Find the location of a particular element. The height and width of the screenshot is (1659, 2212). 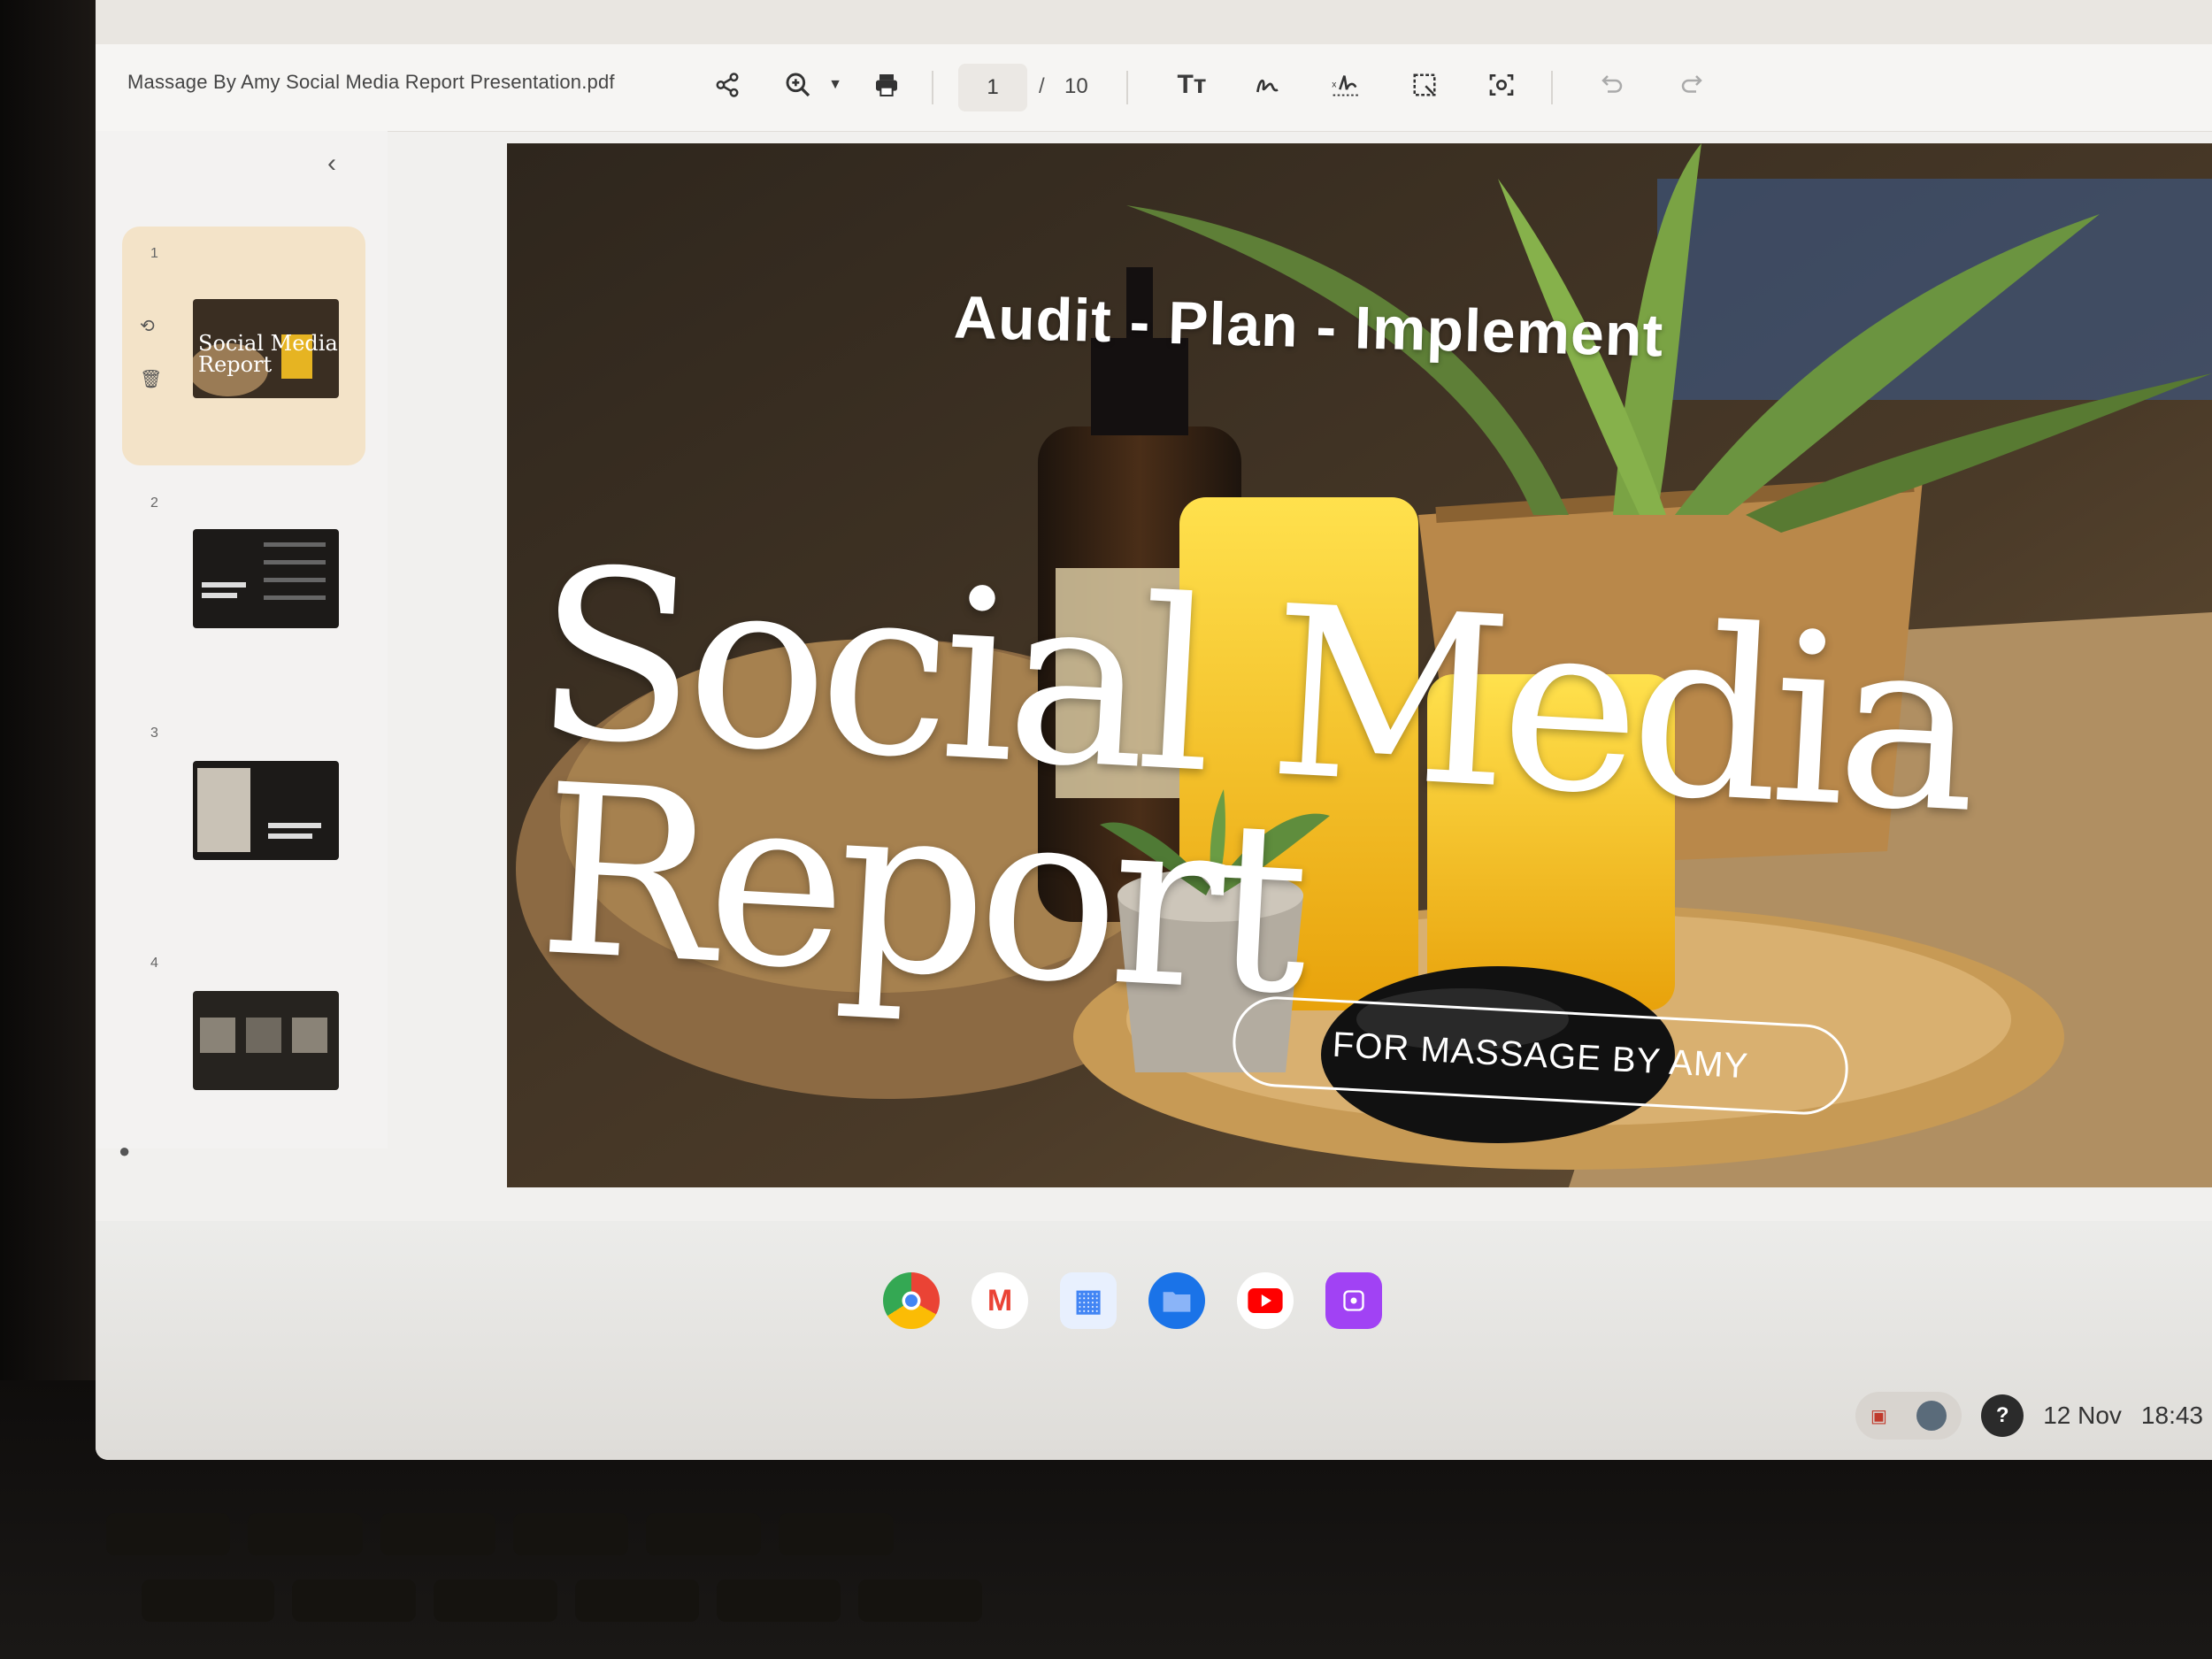

select-area-icon is located at coordinates (1424, 85).